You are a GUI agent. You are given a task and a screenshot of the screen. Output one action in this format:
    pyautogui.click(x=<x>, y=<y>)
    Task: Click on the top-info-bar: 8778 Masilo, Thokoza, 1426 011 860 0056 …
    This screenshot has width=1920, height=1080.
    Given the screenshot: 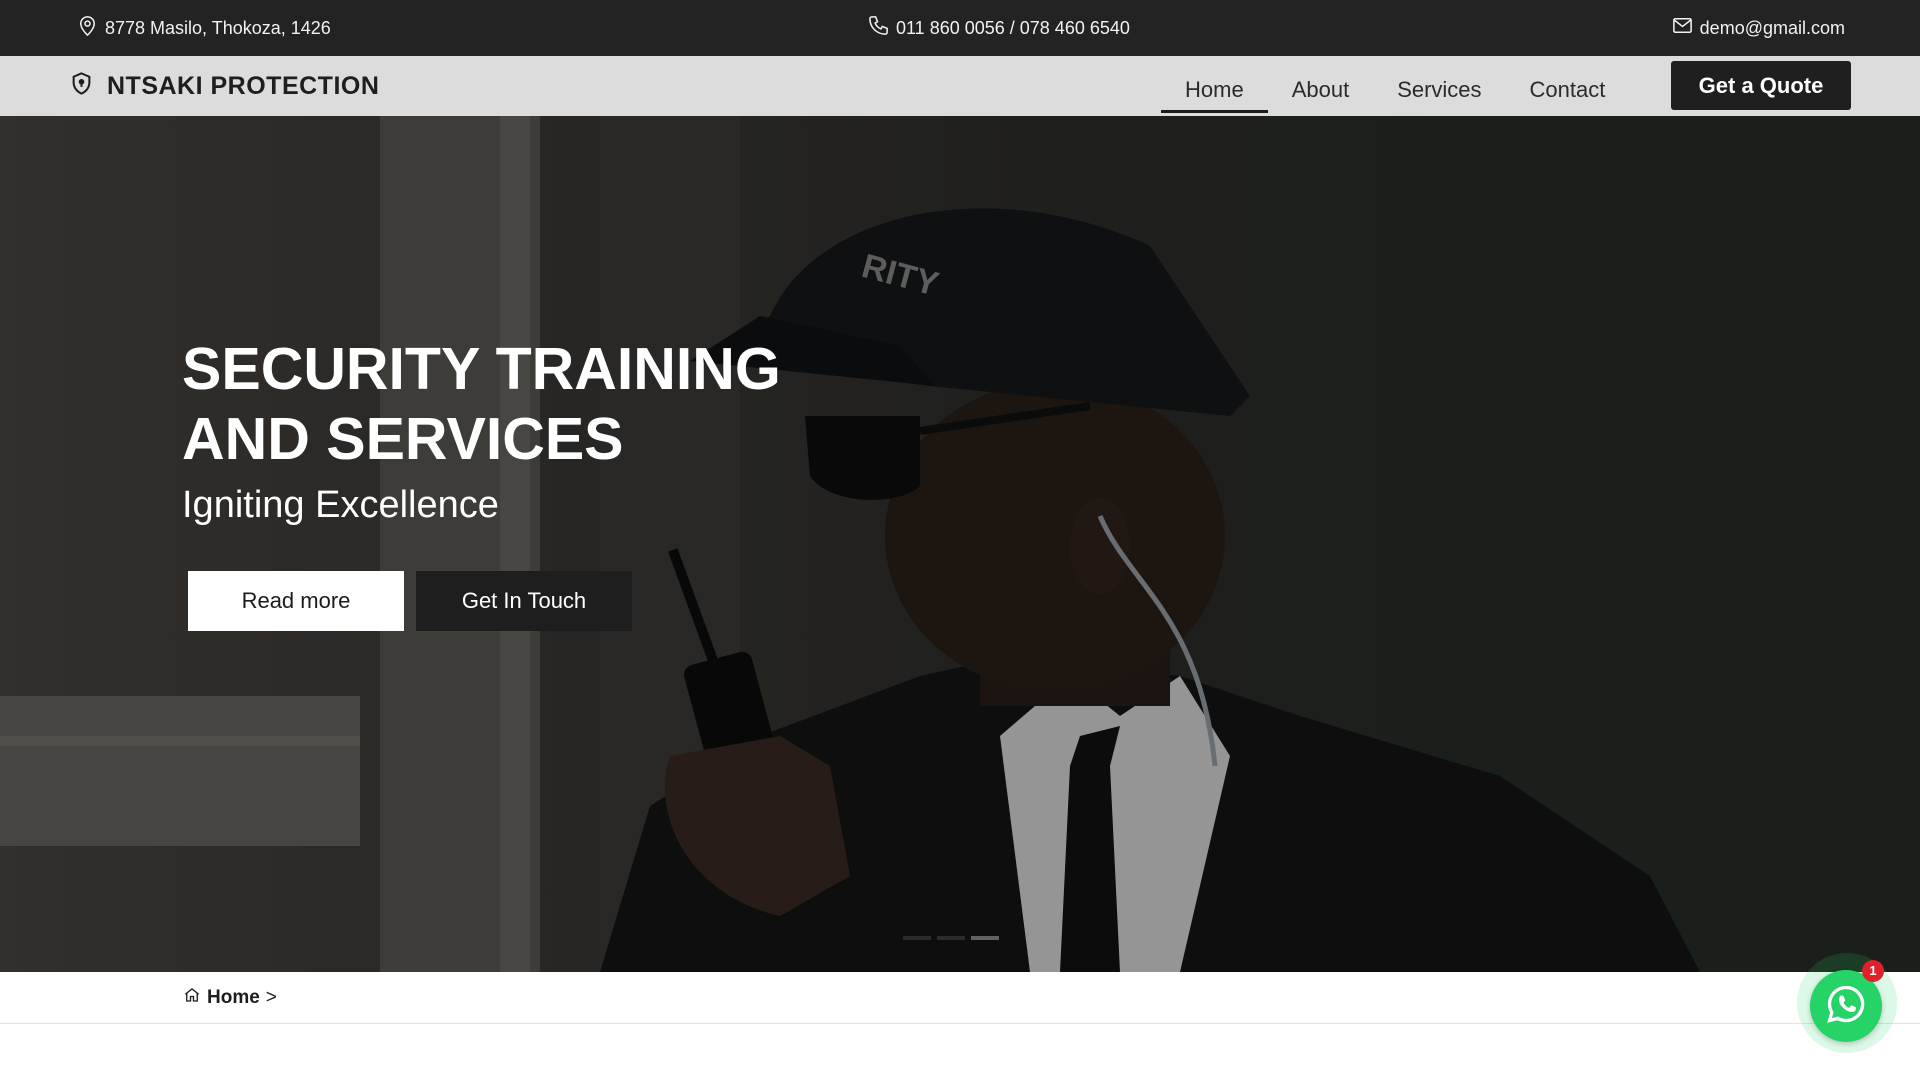 What is the action you would take?
    pyautogui.click(x=960, y=28)
    